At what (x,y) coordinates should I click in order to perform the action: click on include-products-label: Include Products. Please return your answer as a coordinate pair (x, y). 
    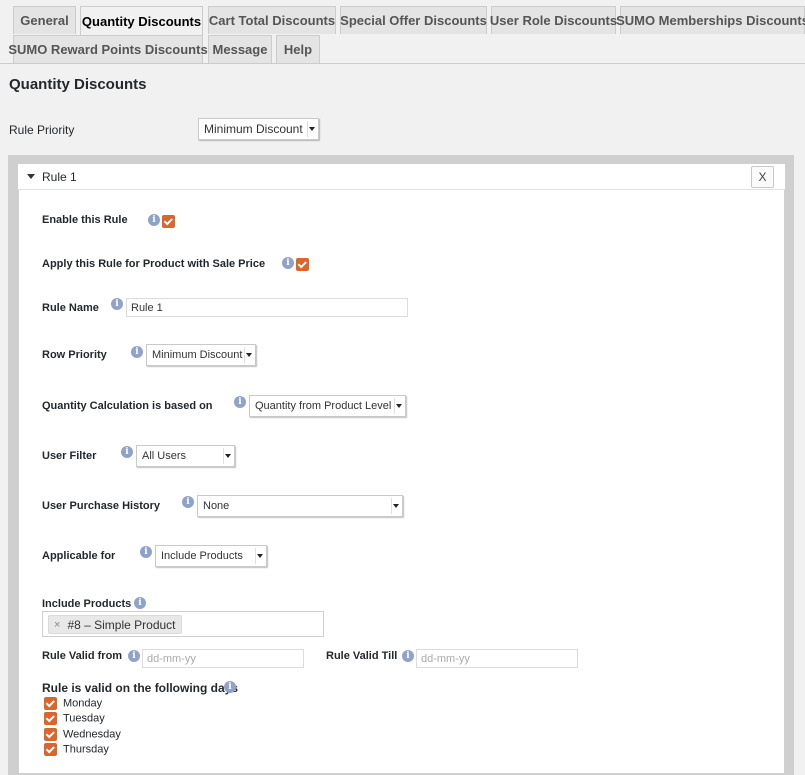
    Looking at the image, I should click on (87, 604).